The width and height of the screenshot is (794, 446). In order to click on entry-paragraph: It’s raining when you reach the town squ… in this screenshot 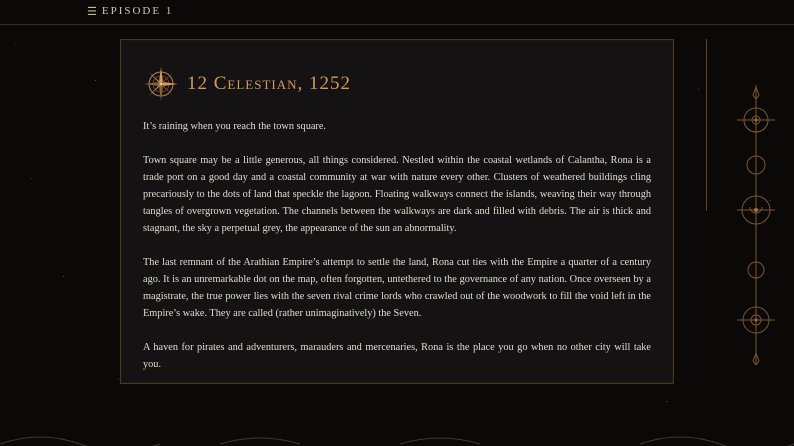, I will do `click(235, 126)`.